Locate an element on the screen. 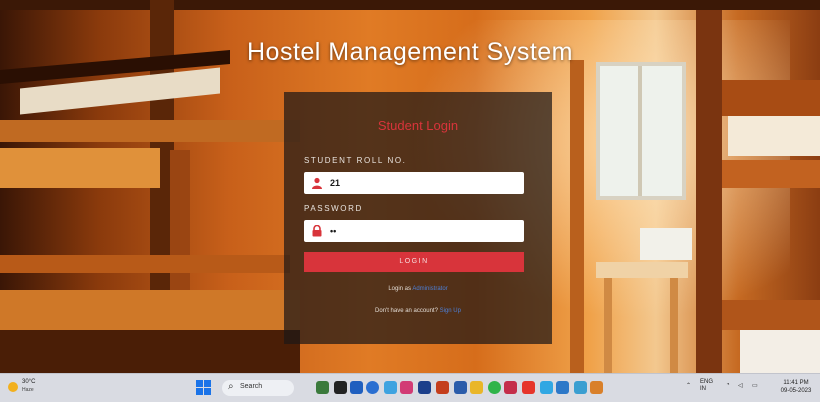 This screenshot has width=820, height=402. search-label: Search is located at coordinates (251, 386).